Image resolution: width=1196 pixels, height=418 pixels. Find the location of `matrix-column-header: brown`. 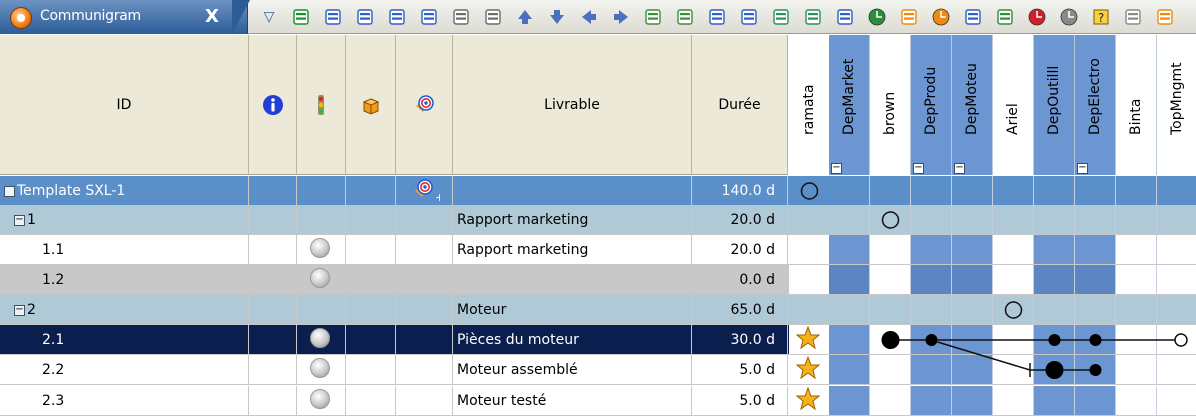

matrix-column-header: brown is located at coordinates (890, 105).